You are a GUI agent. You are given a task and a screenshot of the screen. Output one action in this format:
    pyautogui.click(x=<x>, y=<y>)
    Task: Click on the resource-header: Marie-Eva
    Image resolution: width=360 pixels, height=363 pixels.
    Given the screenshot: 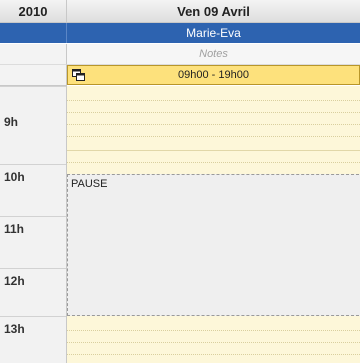 What is the action you would take?
    pyautogui.click(x=213, y=33)
    